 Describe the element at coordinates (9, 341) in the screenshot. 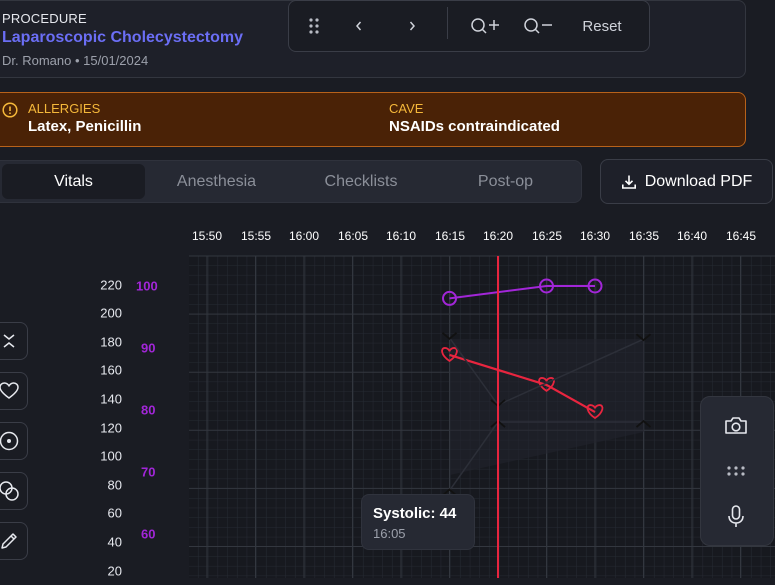

I see `collapse-icon` at that location.